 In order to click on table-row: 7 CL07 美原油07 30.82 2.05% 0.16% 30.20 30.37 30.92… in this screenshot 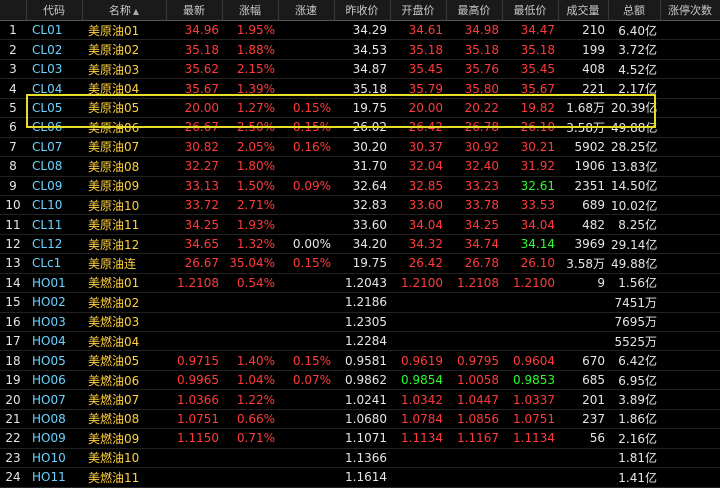, I will do `click(360, 147)`.